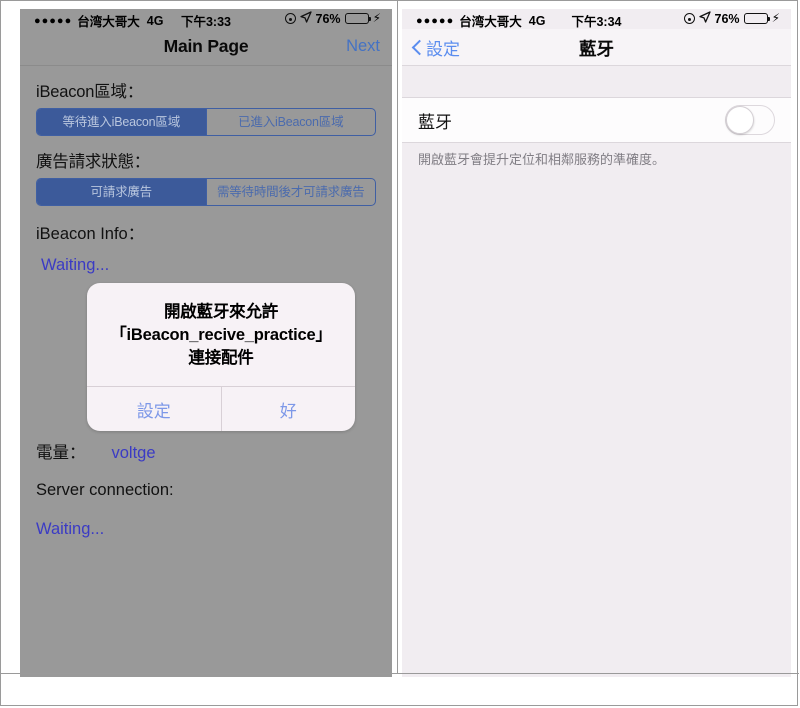  What do you see at coordinates (90, 234) in the screenshot?
I see `ibeacon-info-label: iBeacon Info：` at bounding box center [90, 234].